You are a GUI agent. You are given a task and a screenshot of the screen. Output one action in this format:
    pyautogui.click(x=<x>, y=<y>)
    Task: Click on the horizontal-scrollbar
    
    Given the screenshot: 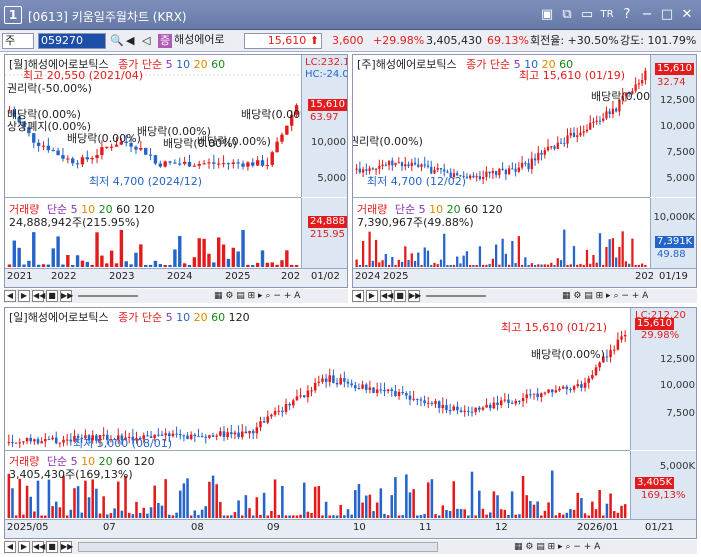 What is the action you would take?
    pyautogui.click(x=258, y=547)
    